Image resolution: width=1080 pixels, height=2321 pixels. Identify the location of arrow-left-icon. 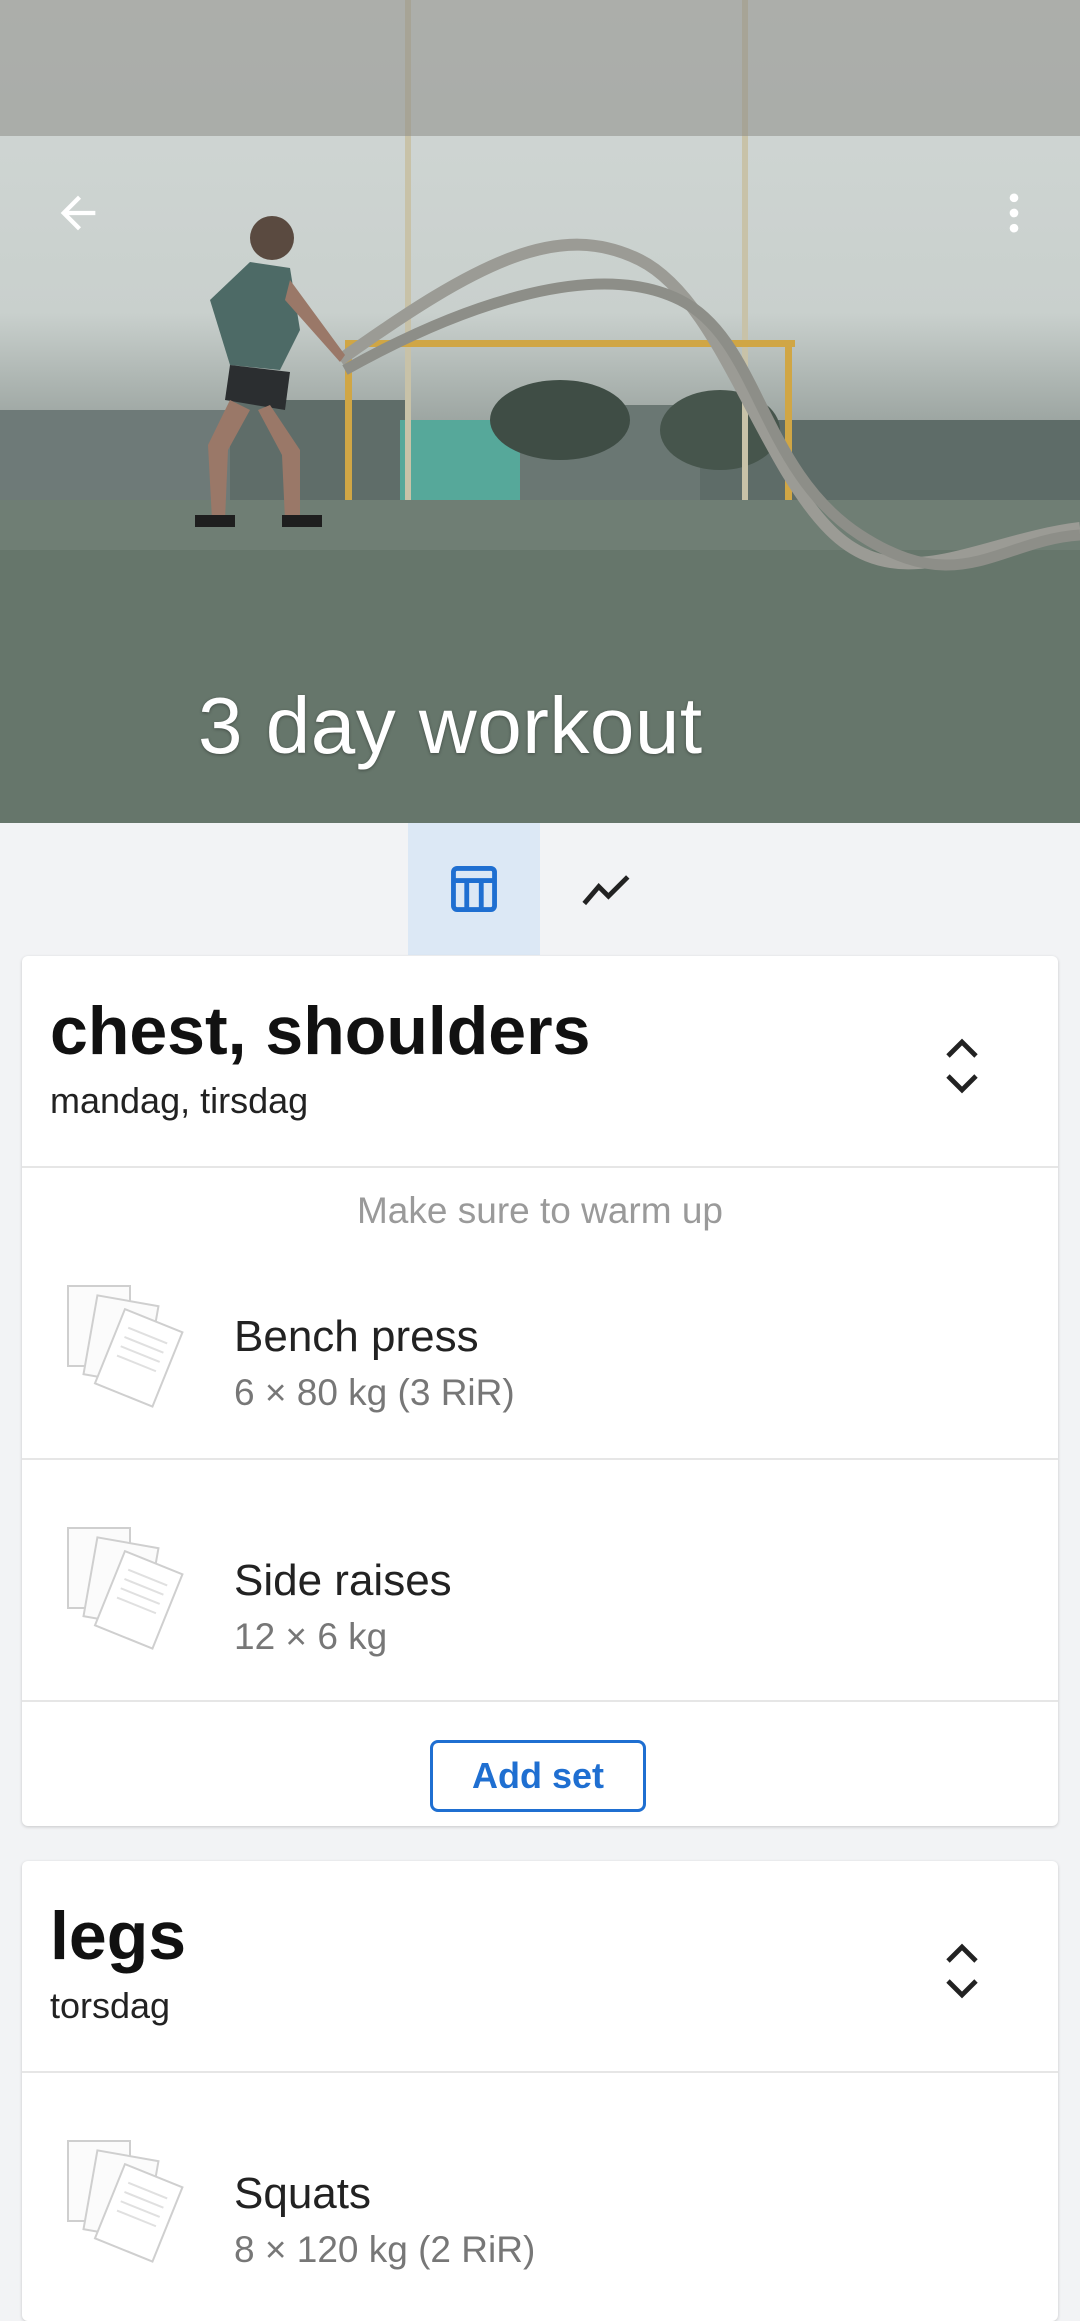
(78, 213).